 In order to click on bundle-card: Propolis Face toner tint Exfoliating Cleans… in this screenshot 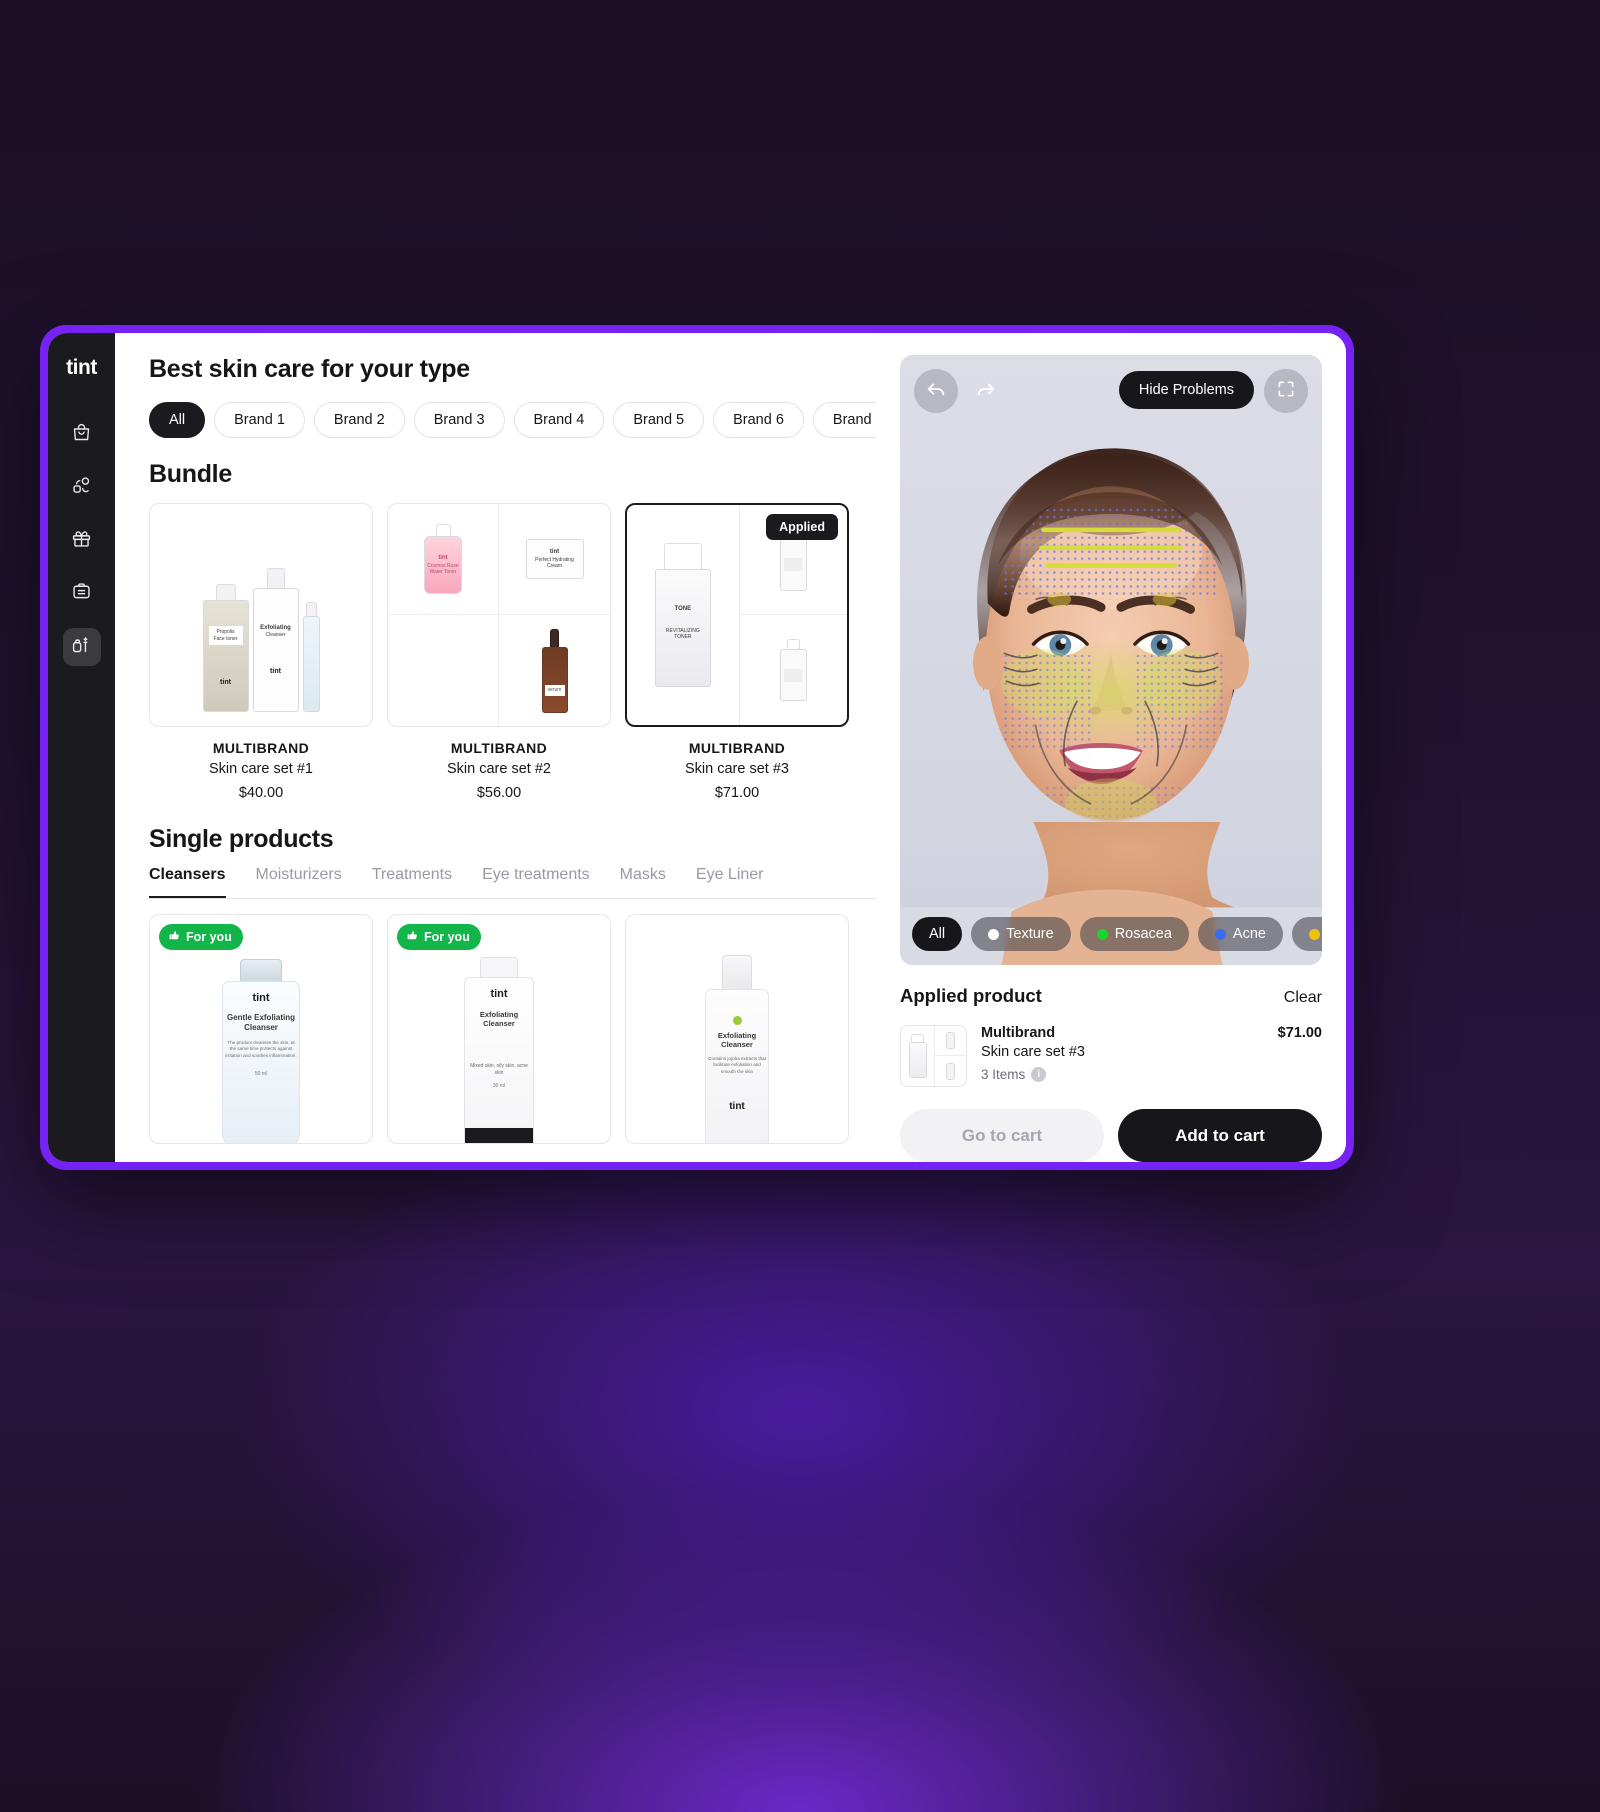, I will do `click(261, 652)`.